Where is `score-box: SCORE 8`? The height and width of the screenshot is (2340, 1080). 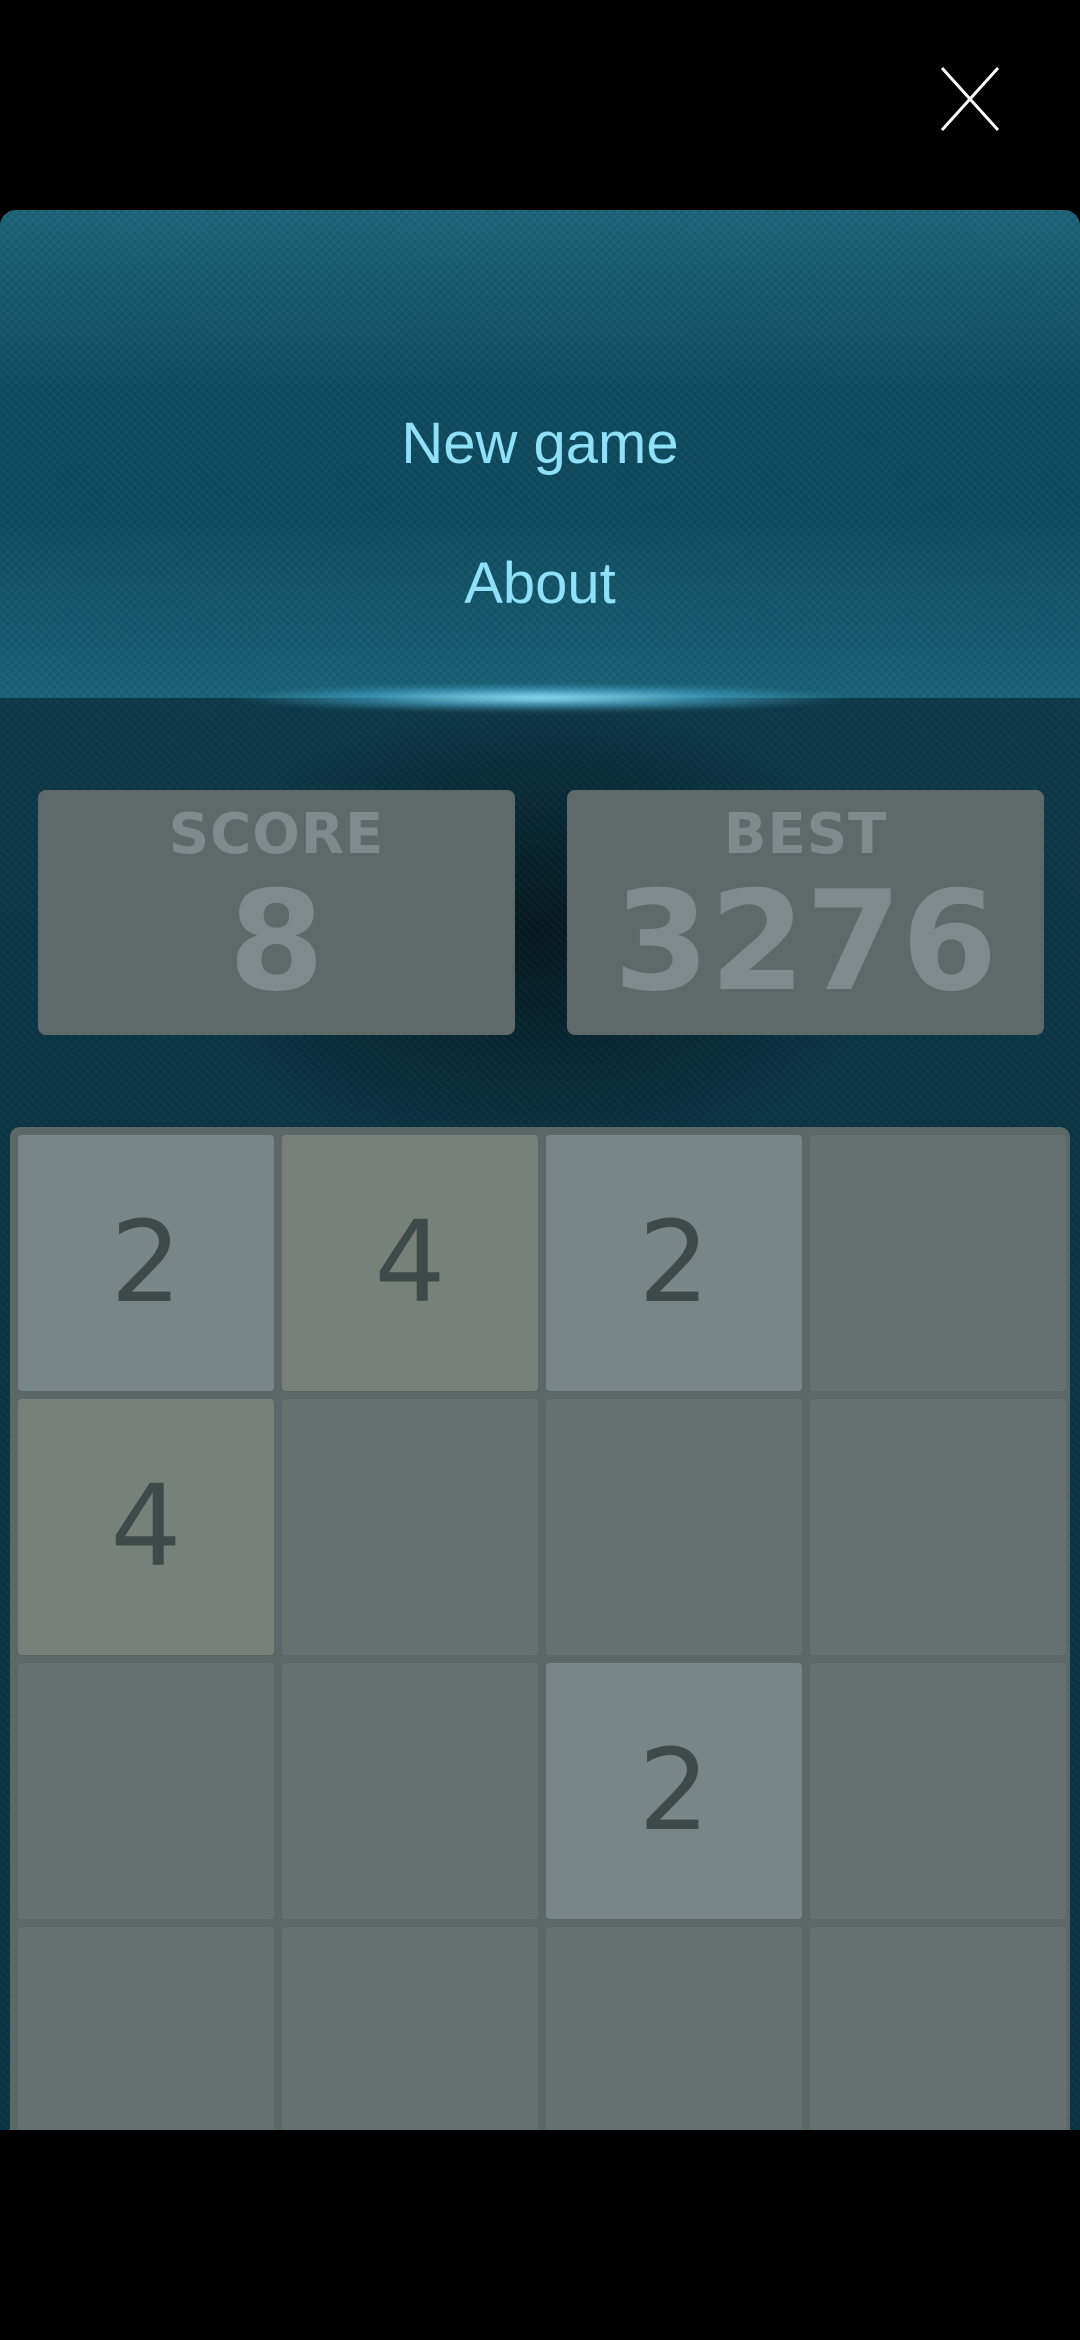 score-box: SCORE 8 is located at coordinates (276, 912).